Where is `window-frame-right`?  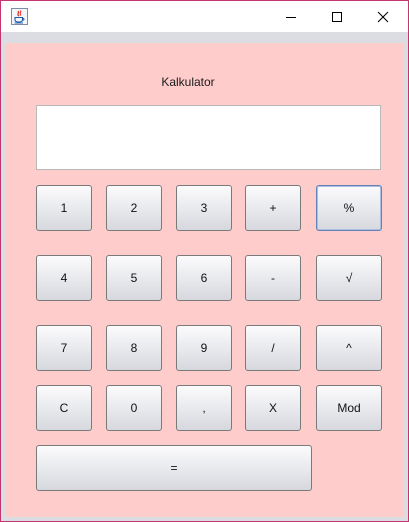 window-frame-right is located at coordinates (406, 282).